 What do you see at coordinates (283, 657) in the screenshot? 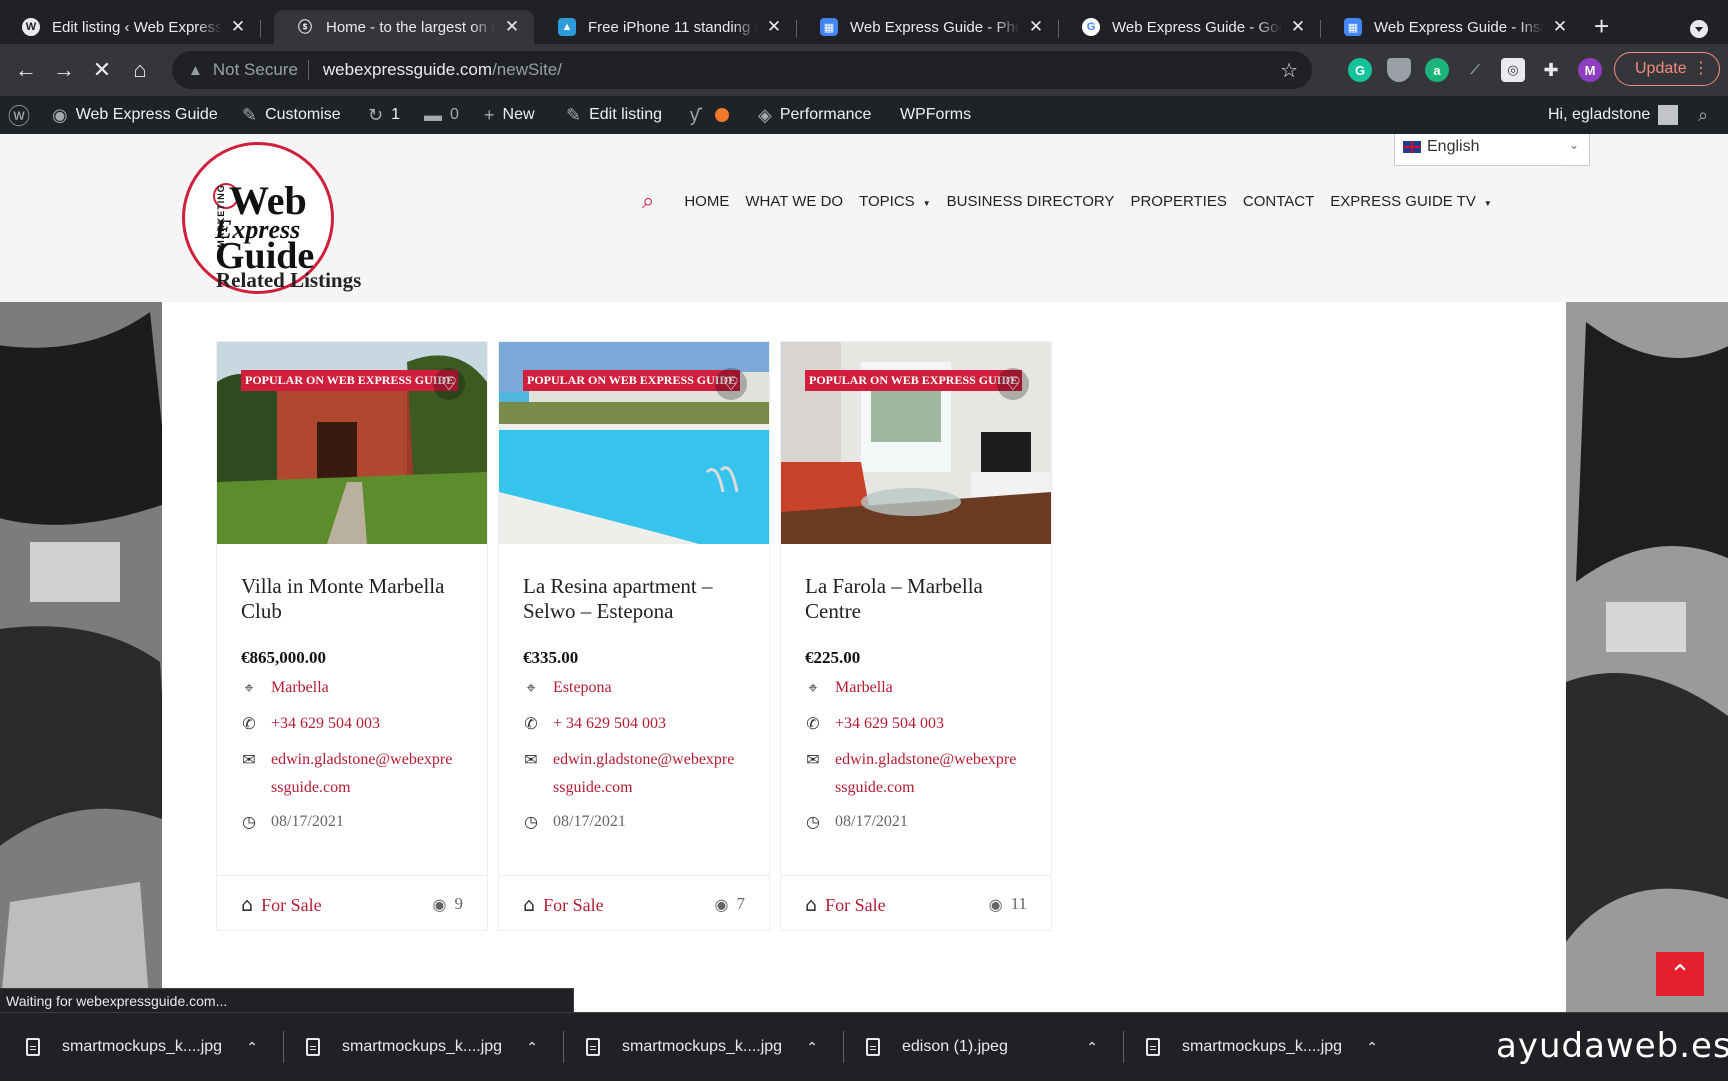
I see `listing-price: €865,000.00` at bounding box center [283, 657].